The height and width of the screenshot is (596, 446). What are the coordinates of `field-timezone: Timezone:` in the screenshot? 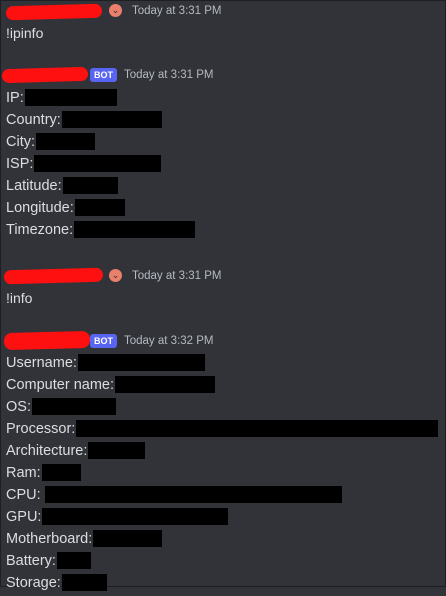 It's located at (101, 232).